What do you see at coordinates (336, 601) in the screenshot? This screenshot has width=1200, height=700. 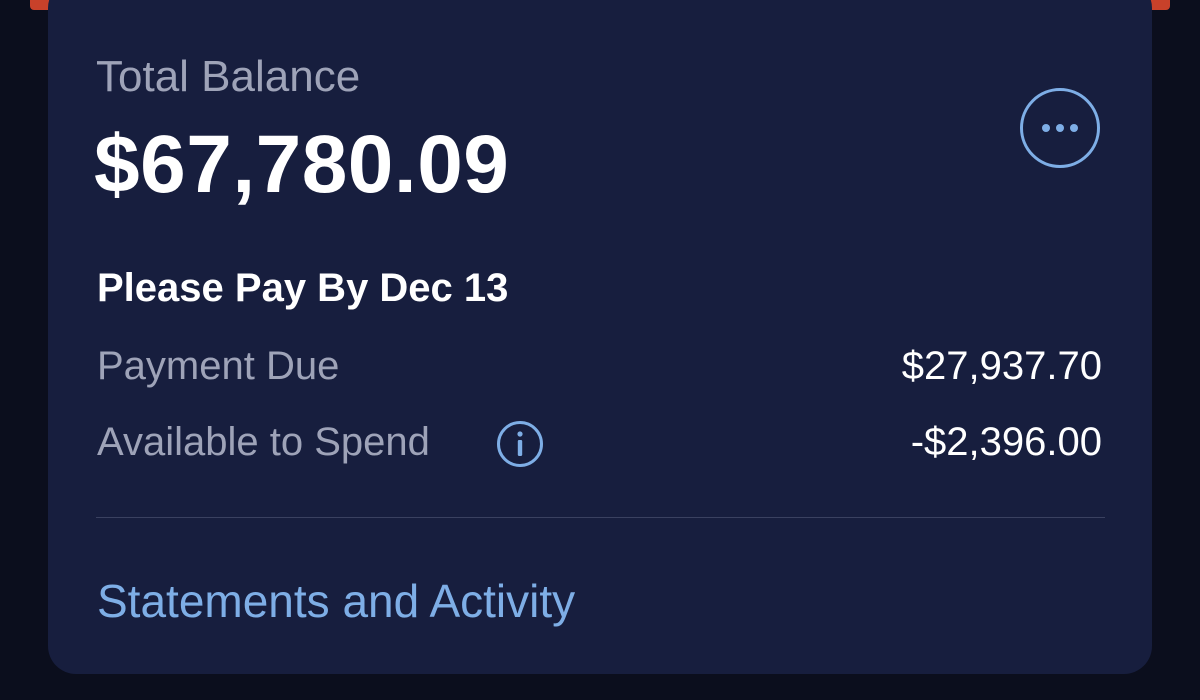 I see `statements-and-activity-link: Statements and Activity` at bounding box center [336, 601].